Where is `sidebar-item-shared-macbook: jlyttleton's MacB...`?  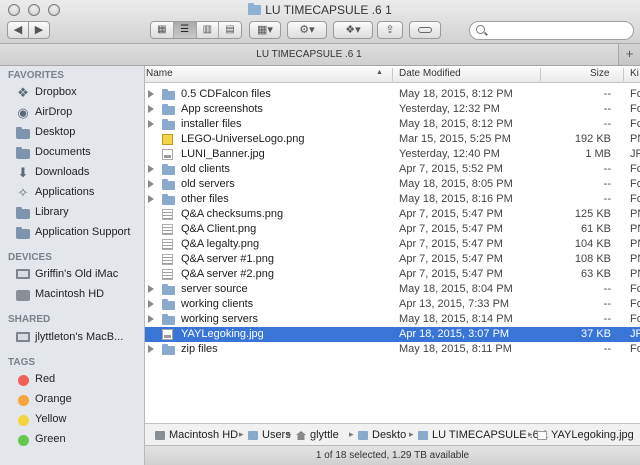
sidebar-item-shared-macbook: jlyttleton's MacB... is located at coordinates (72, 338).